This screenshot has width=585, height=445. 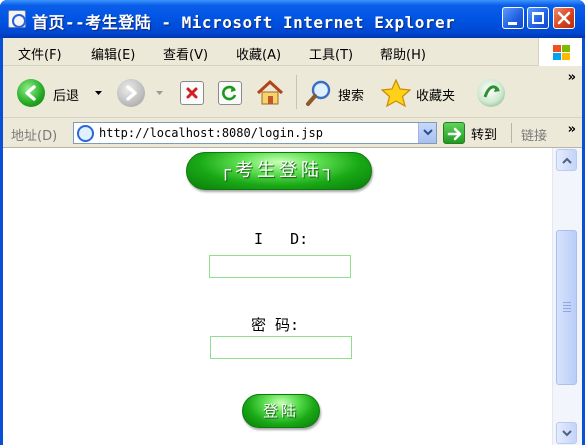 What do you see at coordinates (331, 53) in the screenshot?
I see `menu-tools: 工具(T)` at bounding box center [331, 53].